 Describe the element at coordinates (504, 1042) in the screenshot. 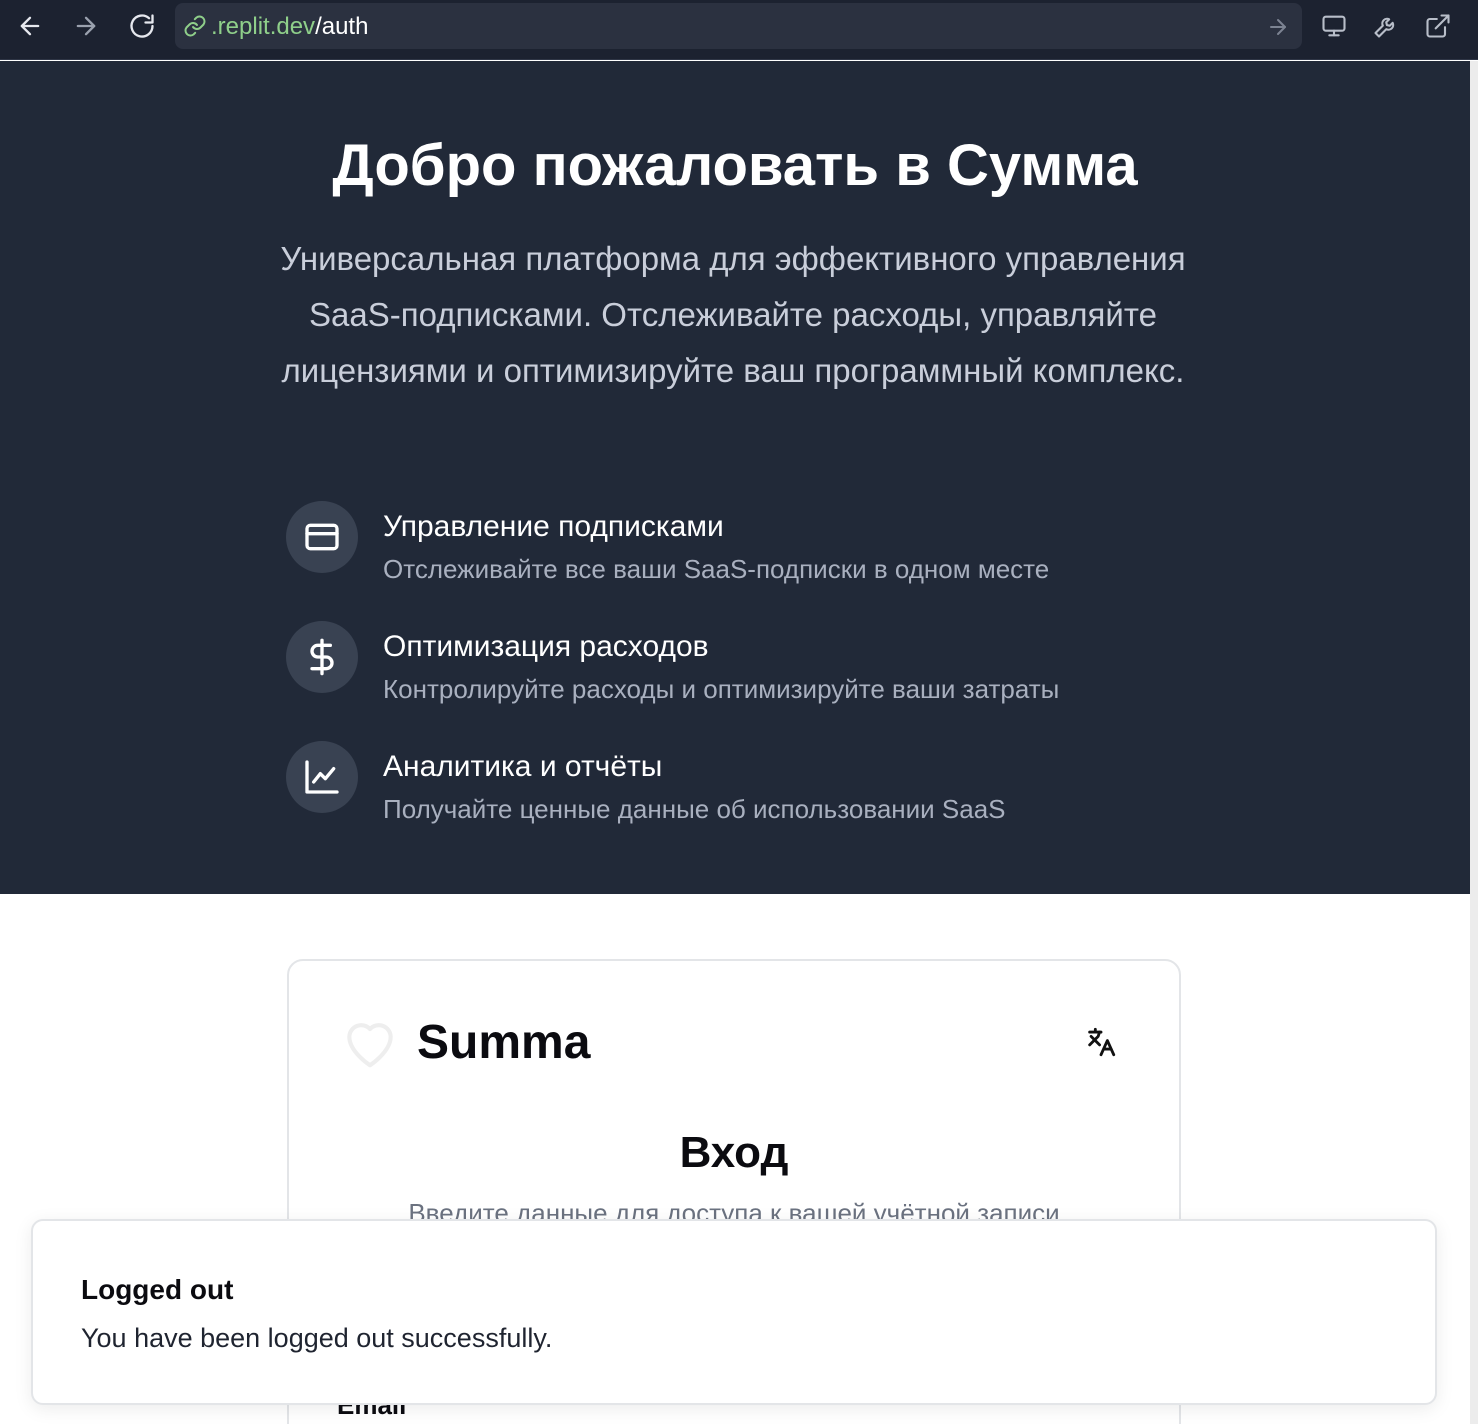

I see `brand-name: Summa` at that location.